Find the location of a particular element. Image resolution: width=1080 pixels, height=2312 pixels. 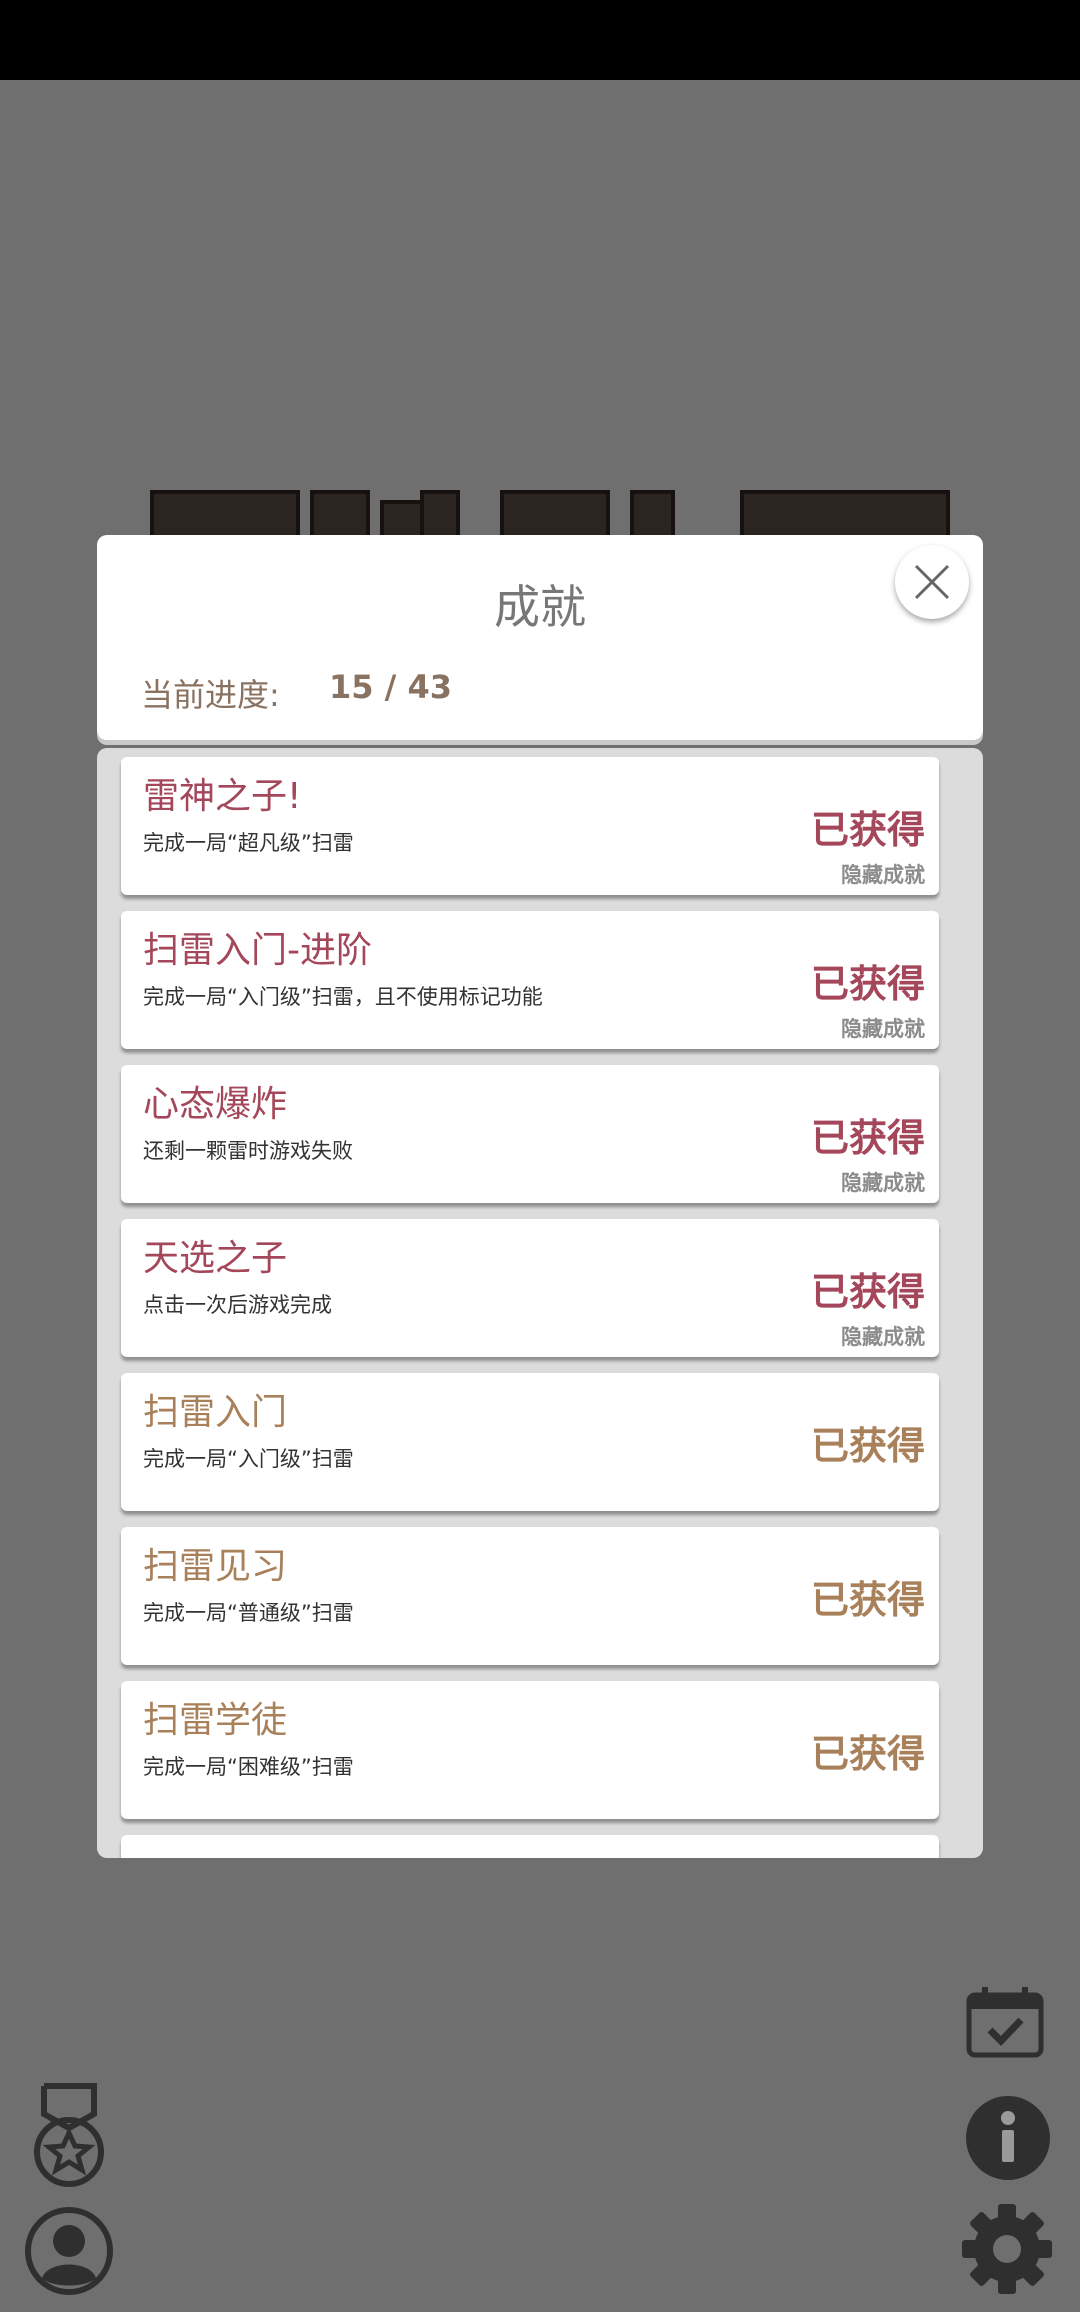

achievement-name: 天选之子 is located at coordinates (215, 1258).